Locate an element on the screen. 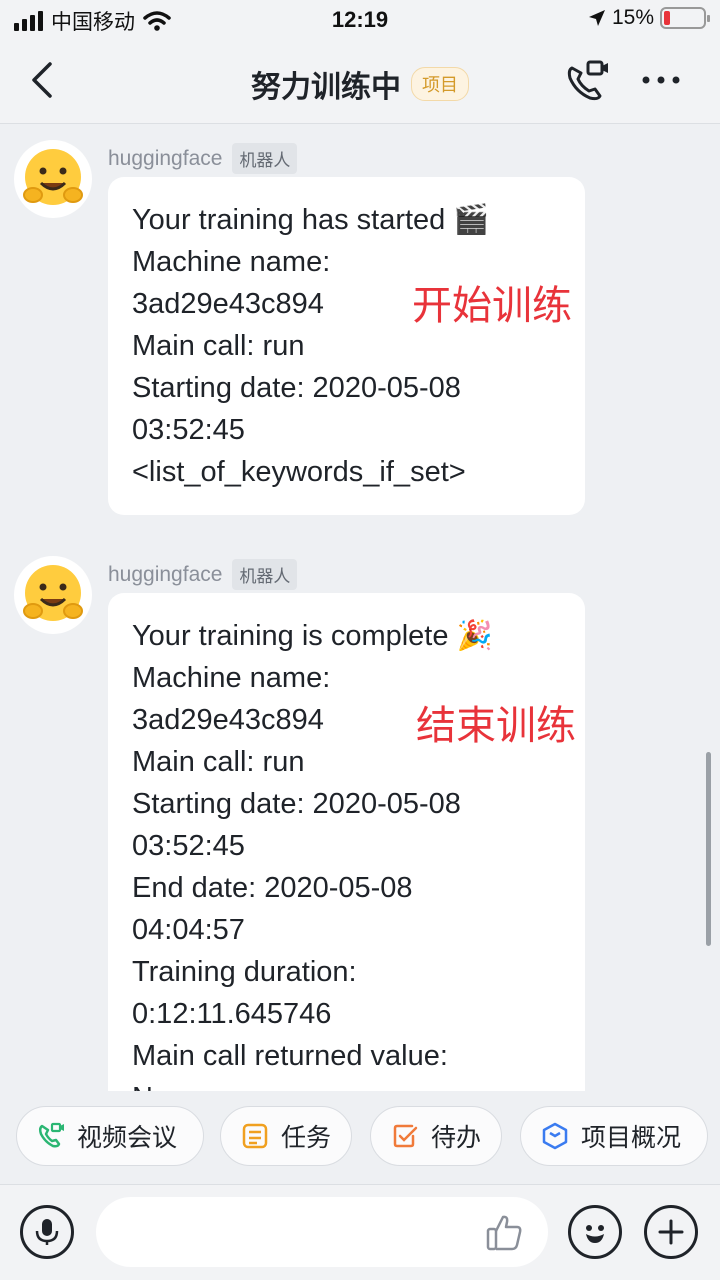 The height and width of the screenshot is (1280, 720). video-meeting-button: 视频会议 is located at coordinates (110, 1136).